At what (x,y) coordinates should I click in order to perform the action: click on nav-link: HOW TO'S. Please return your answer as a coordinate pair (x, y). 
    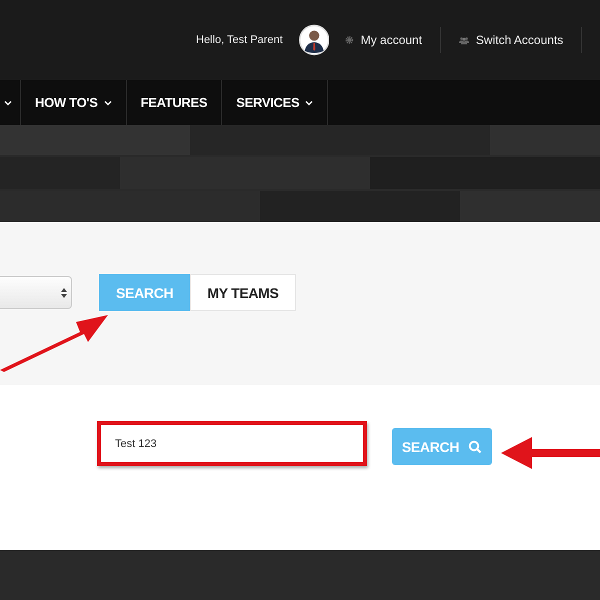
    Looking at the image, I should click on (66, 102).